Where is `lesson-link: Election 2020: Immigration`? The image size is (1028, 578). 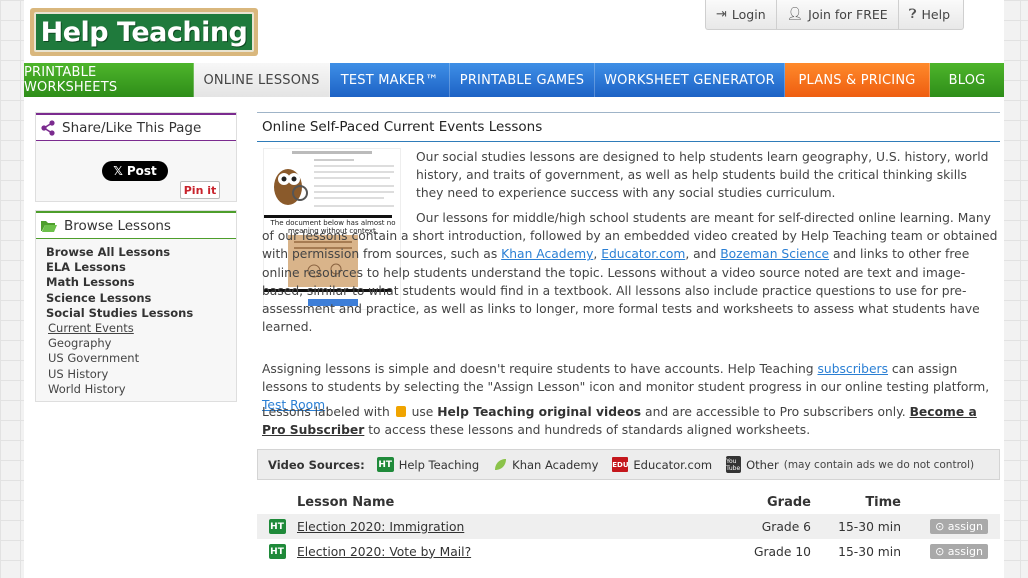 lesson-link: Election 2020: Immigration is located at coordinates (380, 527).